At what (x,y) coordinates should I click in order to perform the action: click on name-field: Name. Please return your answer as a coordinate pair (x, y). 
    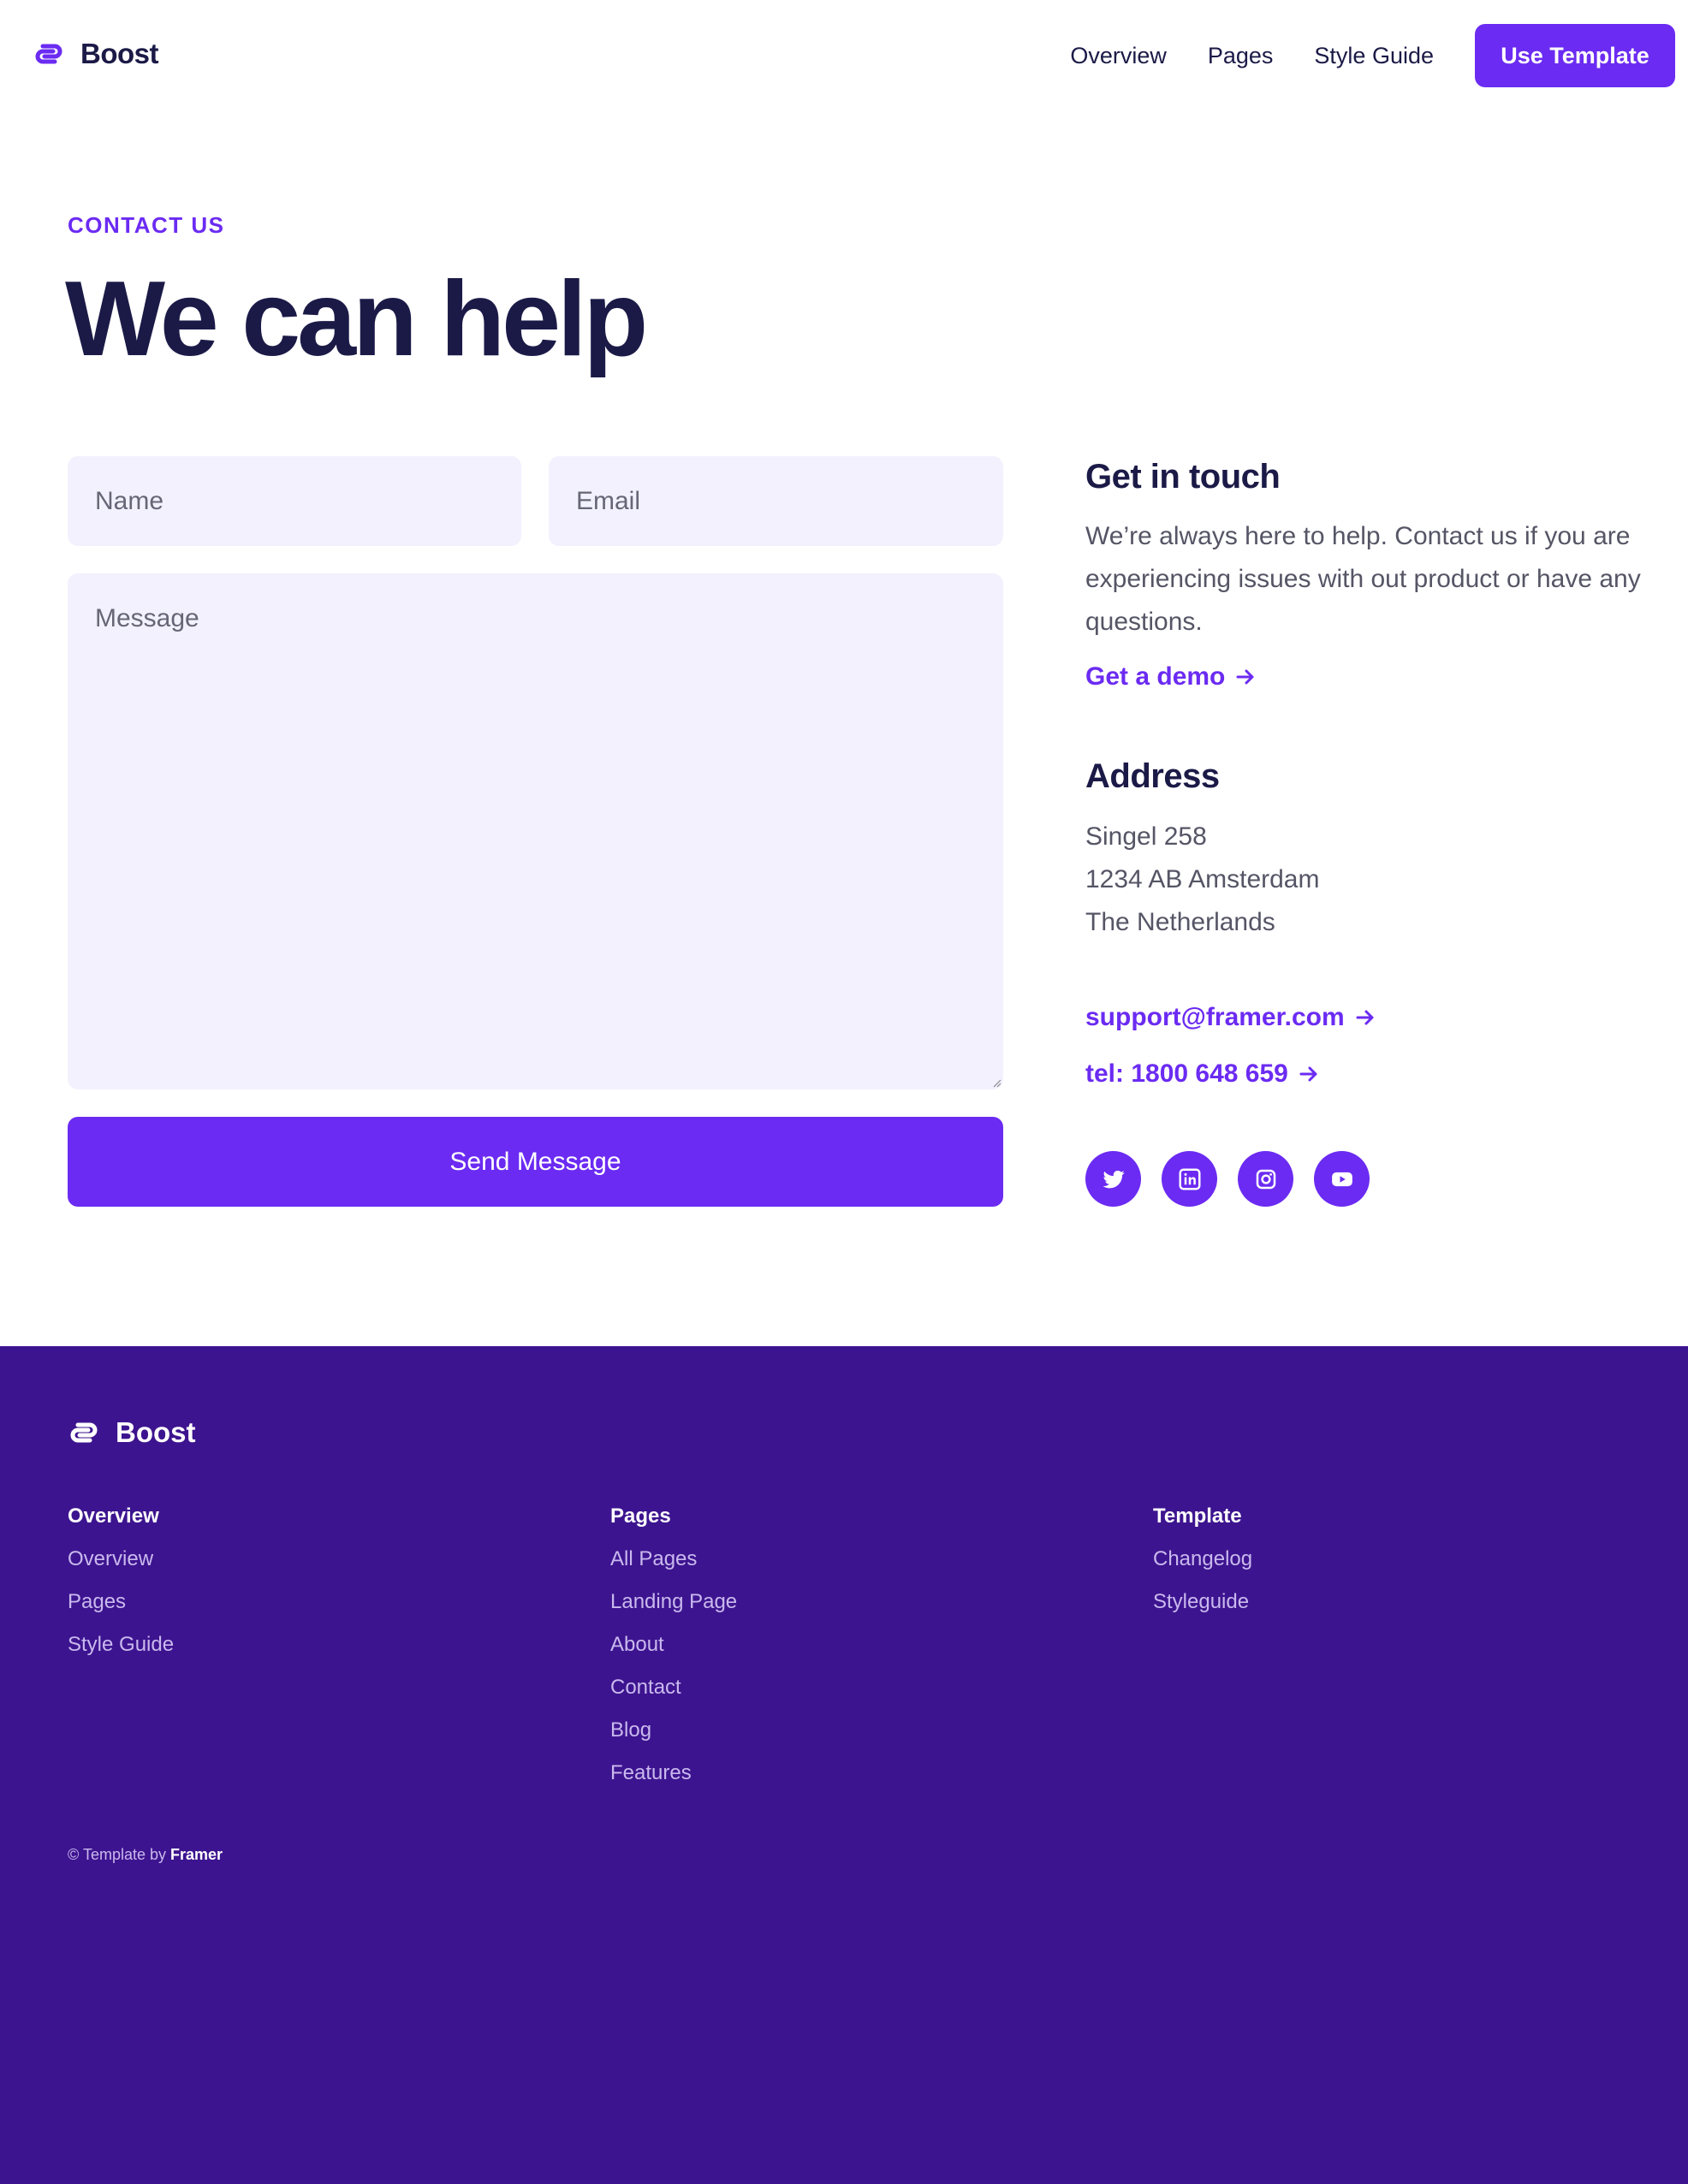
    Looking at the image, I should click on (294, 501).